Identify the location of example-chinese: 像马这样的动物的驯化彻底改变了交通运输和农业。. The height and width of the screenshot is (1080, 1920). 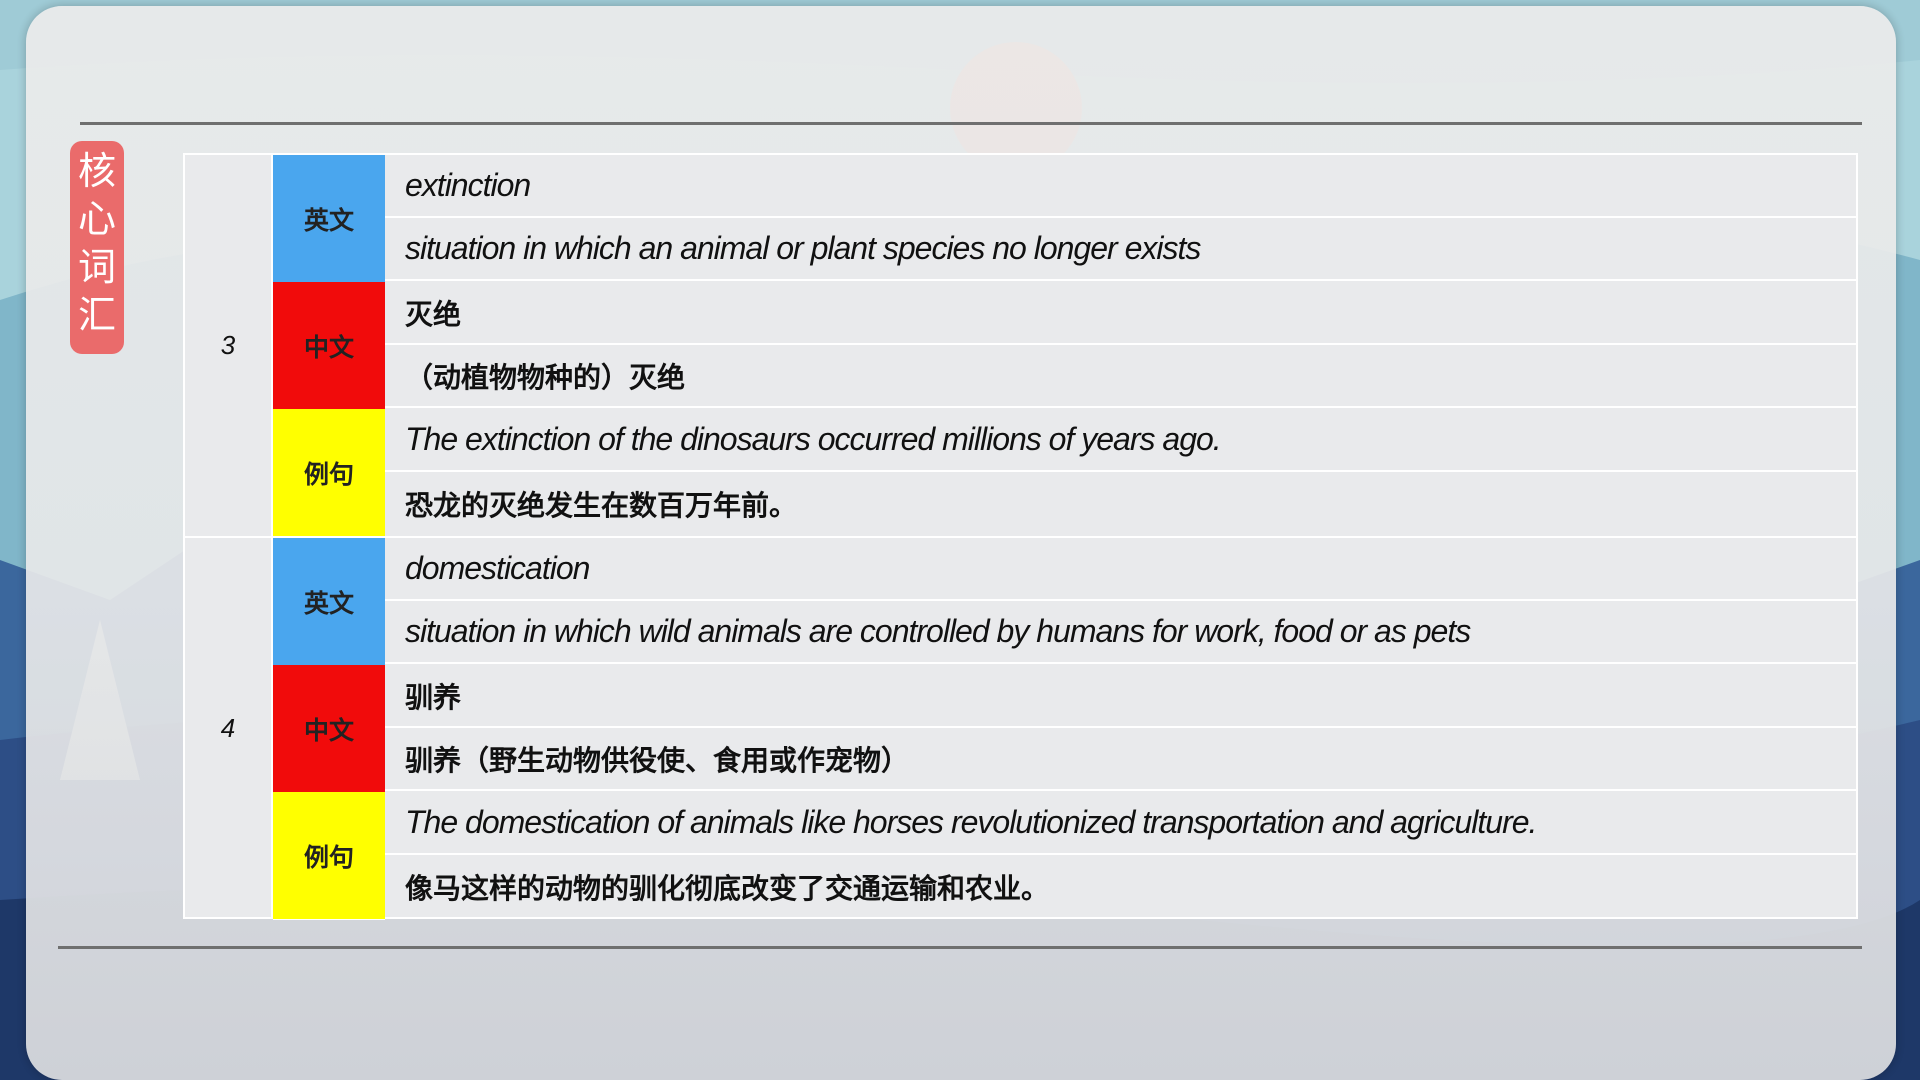
(727, 888).